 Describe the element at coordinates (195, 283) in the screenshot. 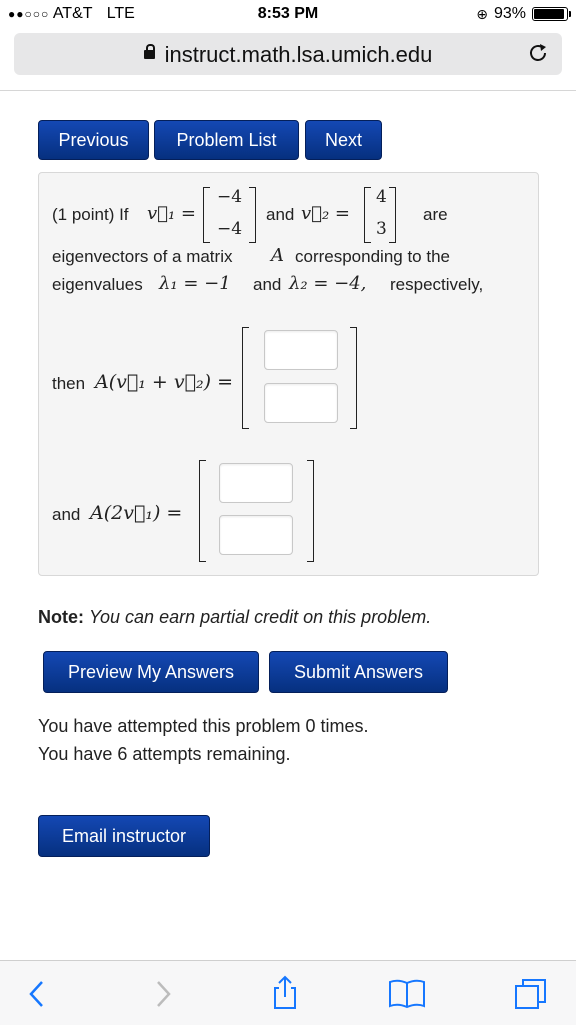

I see `lambda1-expr: λ₁ = −1` at that location.